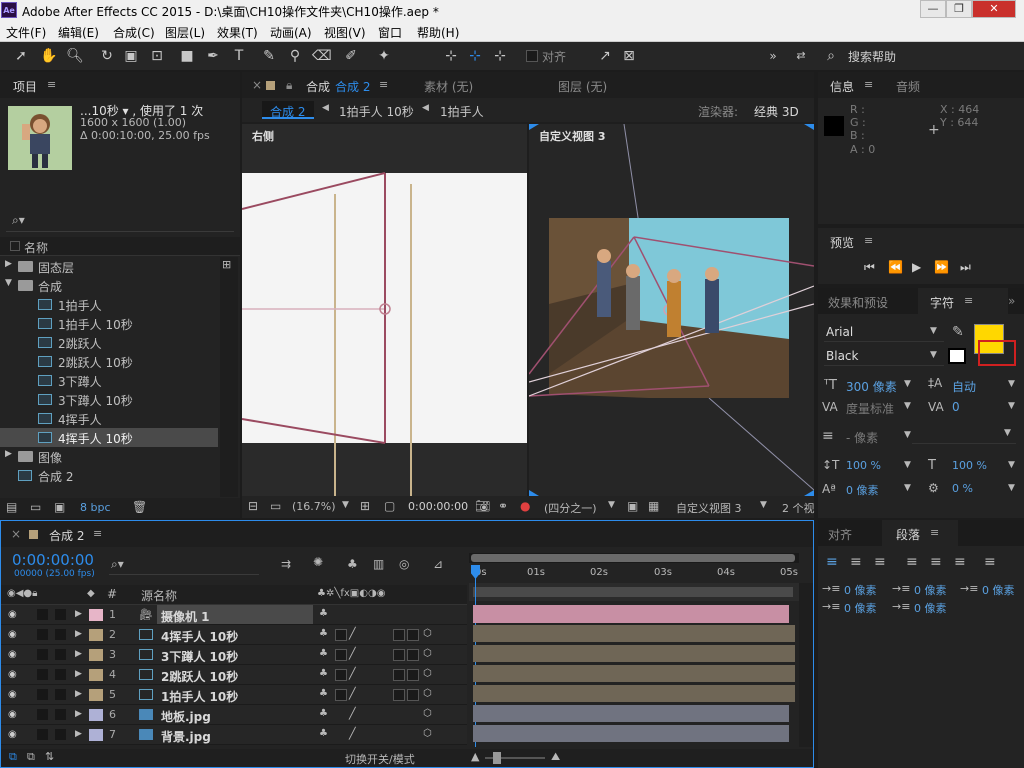  Describe the element at coordinates (895, 267) in the screenshot. I see `previous-frame-icon: ⏪` at that location.